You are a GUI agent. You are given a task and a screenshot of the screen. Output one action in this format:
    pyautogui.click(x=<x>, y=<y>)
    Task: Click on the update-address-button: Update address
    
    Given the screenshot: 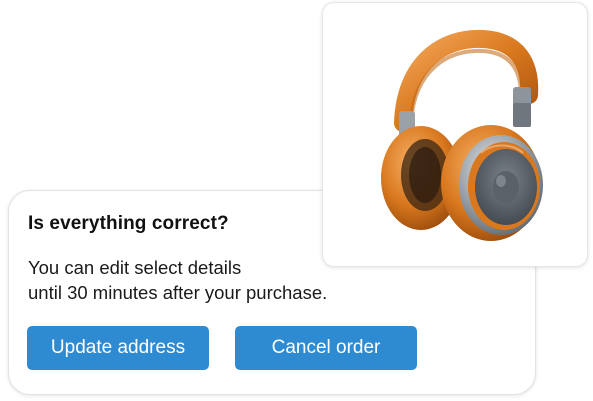 What is the action you would take?
    pyautogui.click(x=118, y=348)
    